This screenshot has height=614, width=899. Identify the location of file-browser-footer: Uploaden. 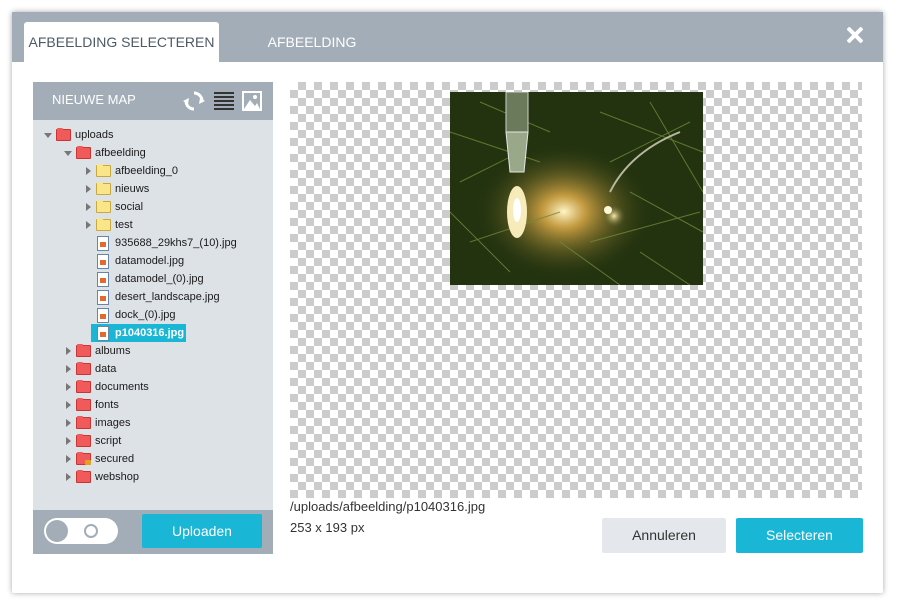
(153, 532).